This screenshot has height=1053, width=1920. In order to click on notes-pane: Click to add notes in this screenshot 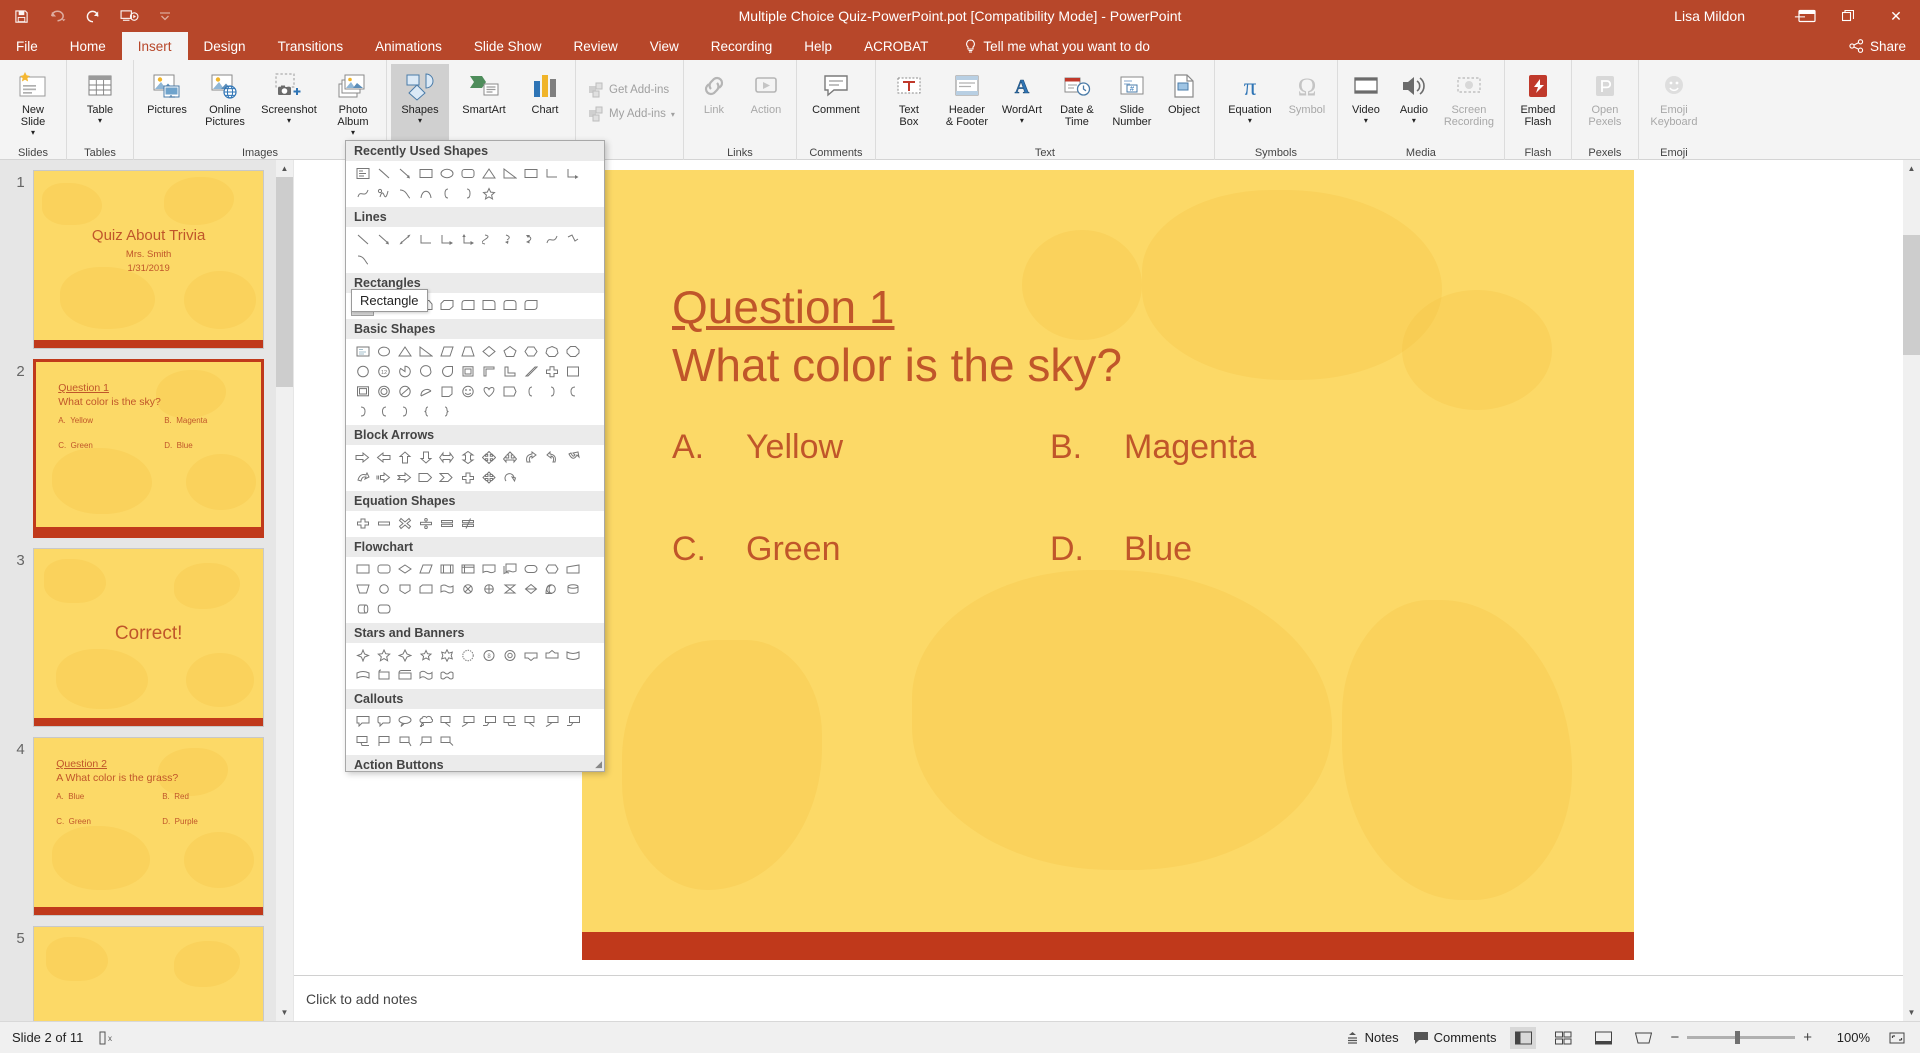, I will do `click(1098, 998)`.